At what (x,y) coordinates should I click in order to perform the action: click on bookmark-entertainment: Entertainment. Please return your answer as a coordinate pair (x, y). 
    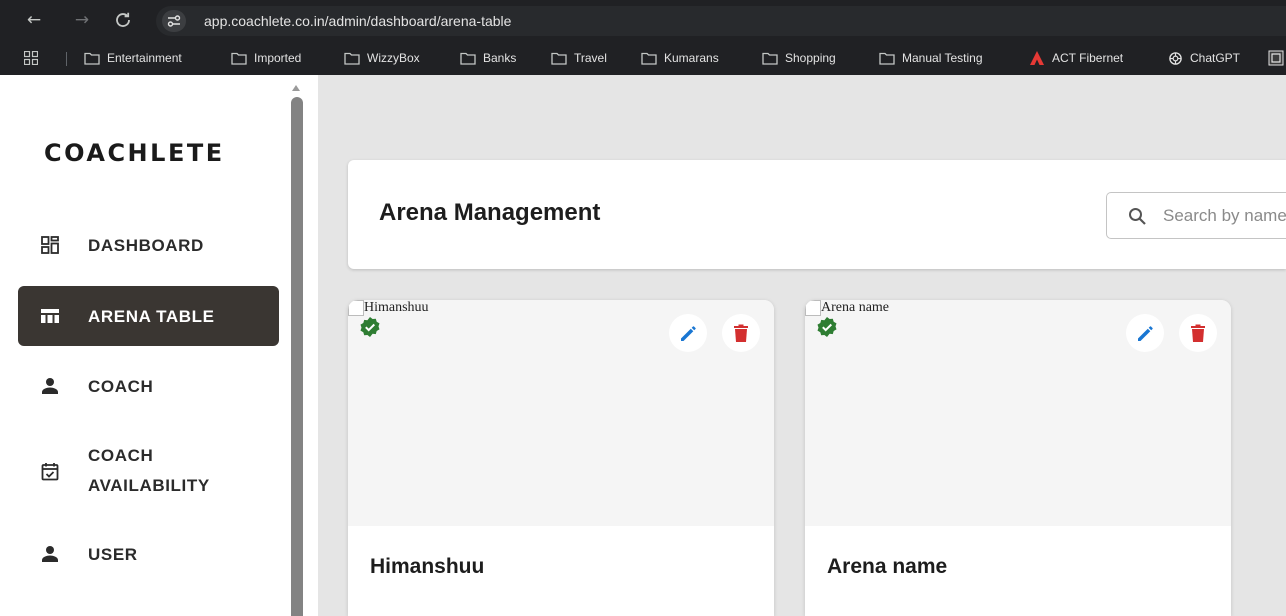
    Looking at the image, I should click on (133, 58).